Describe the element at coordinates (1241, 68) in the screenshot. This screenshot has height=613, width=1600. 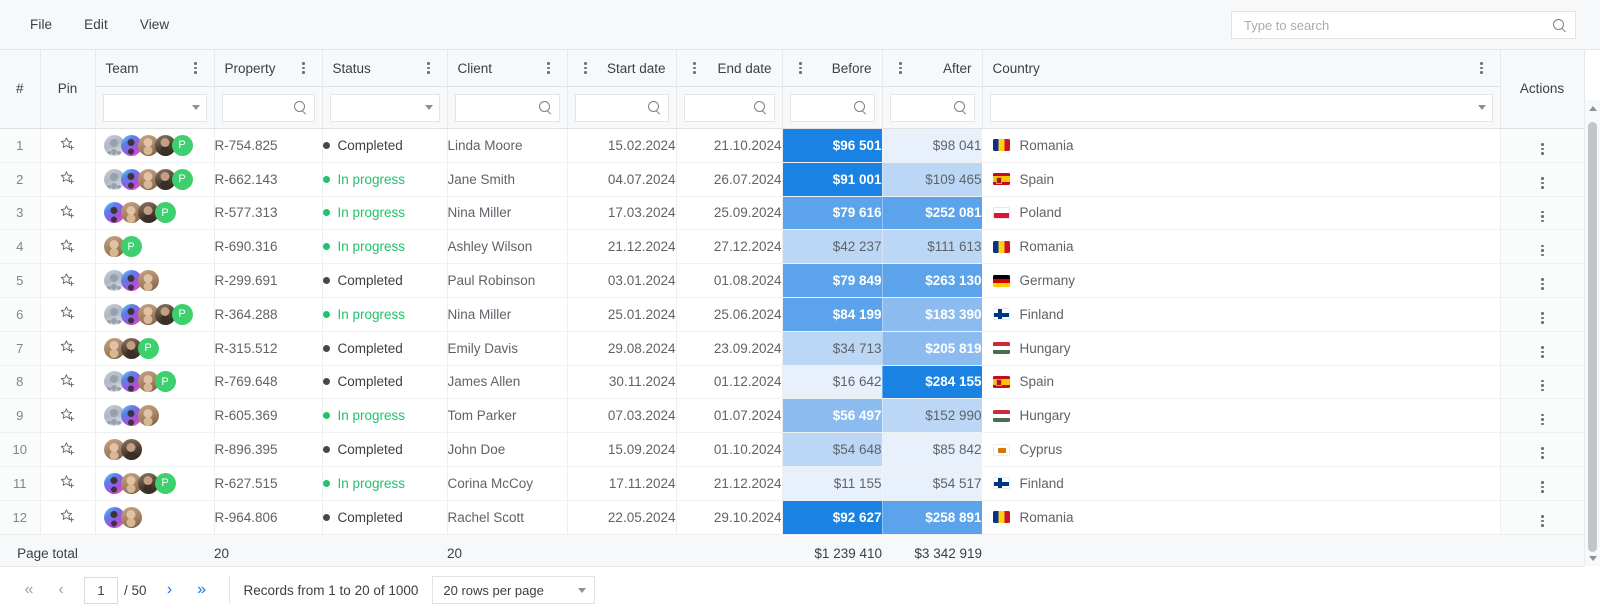
I see `col-header-country: Country` at that location.